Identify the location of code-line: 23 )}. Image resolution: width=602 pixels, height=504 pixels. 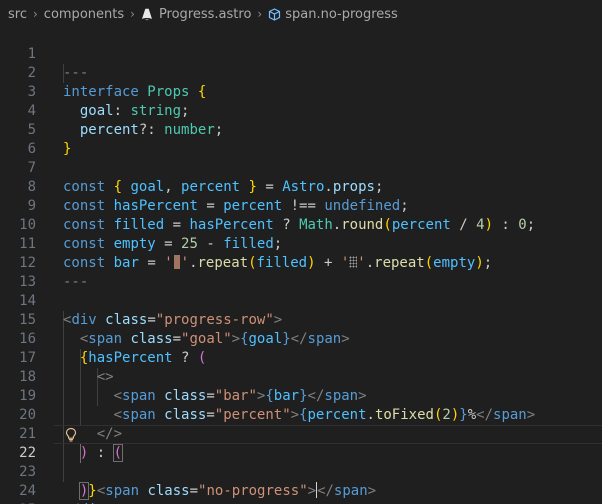
(301, 472).